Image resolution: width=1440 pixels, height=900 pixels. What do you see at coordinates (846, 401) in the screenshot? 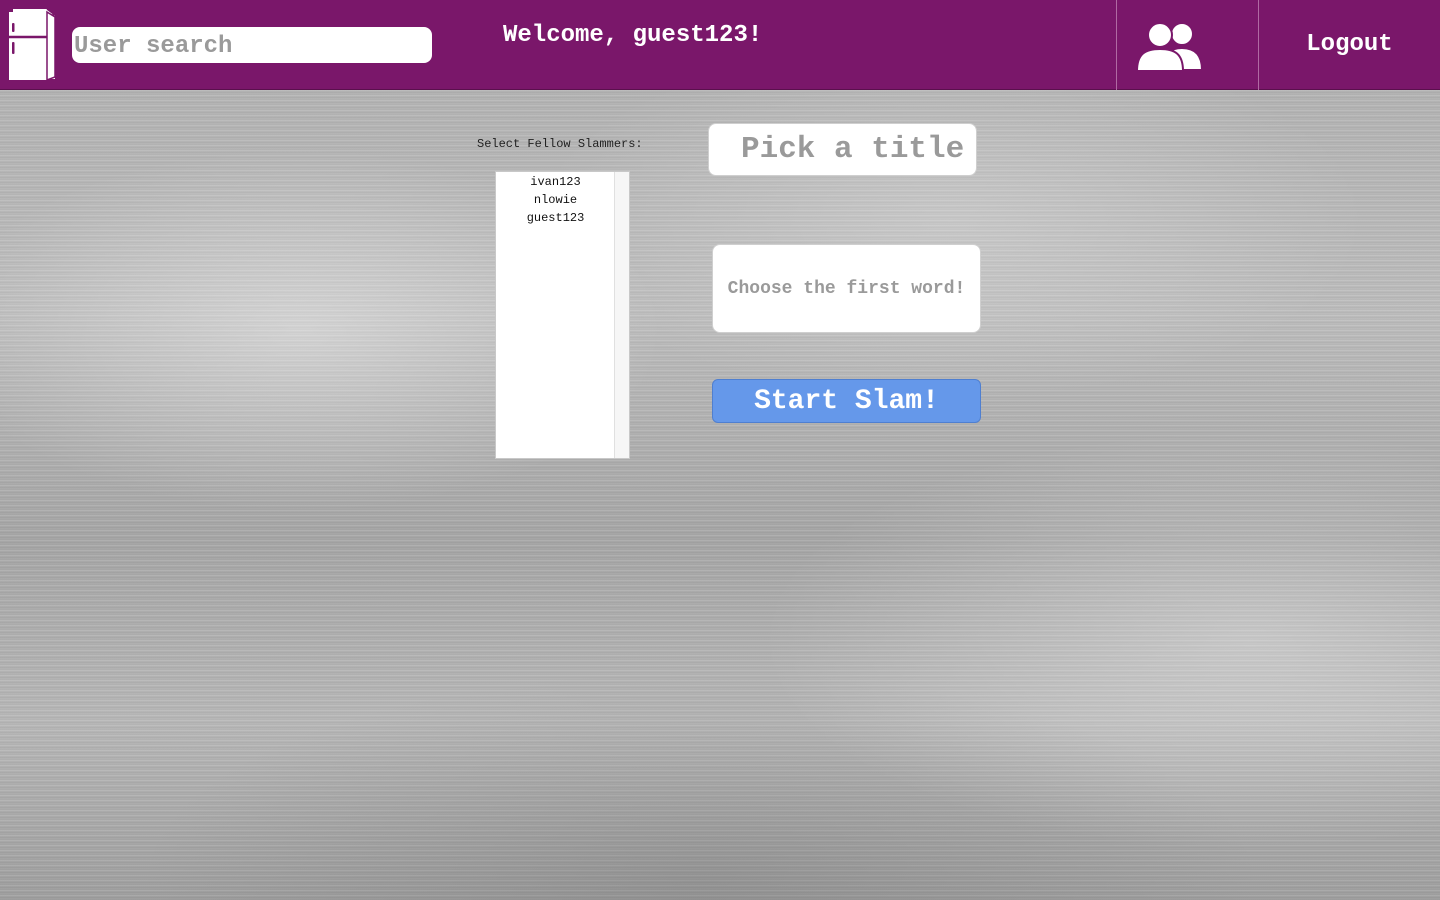
I see `start-slam-button: Start Slam!` at bounding box center [846, 401].